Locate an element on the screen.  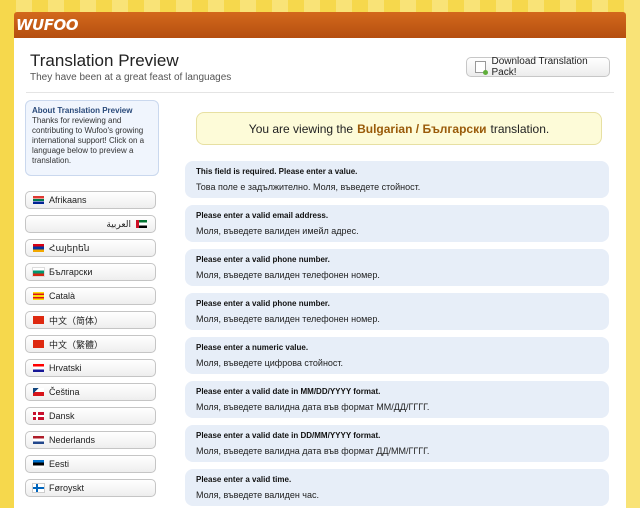
language-button-bulgarian: Български is located at coordinates (90, 272).